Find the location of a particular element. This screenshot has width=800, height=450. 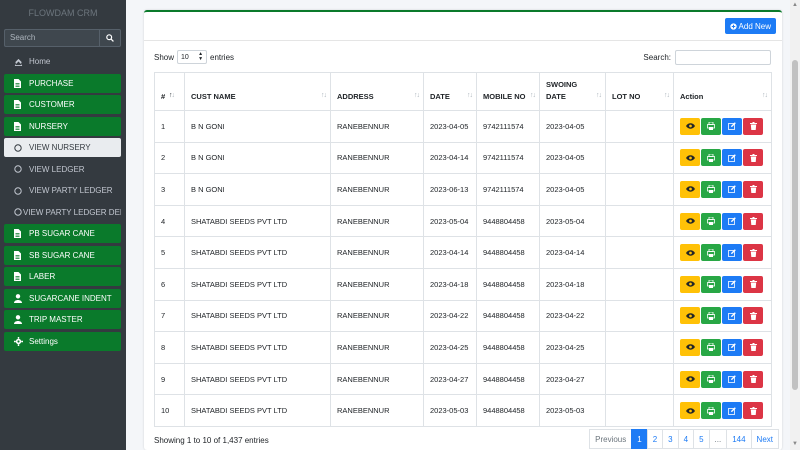

column-header-cust-name: CUST NAME ↑↓ is located at coordinates (257, 91).